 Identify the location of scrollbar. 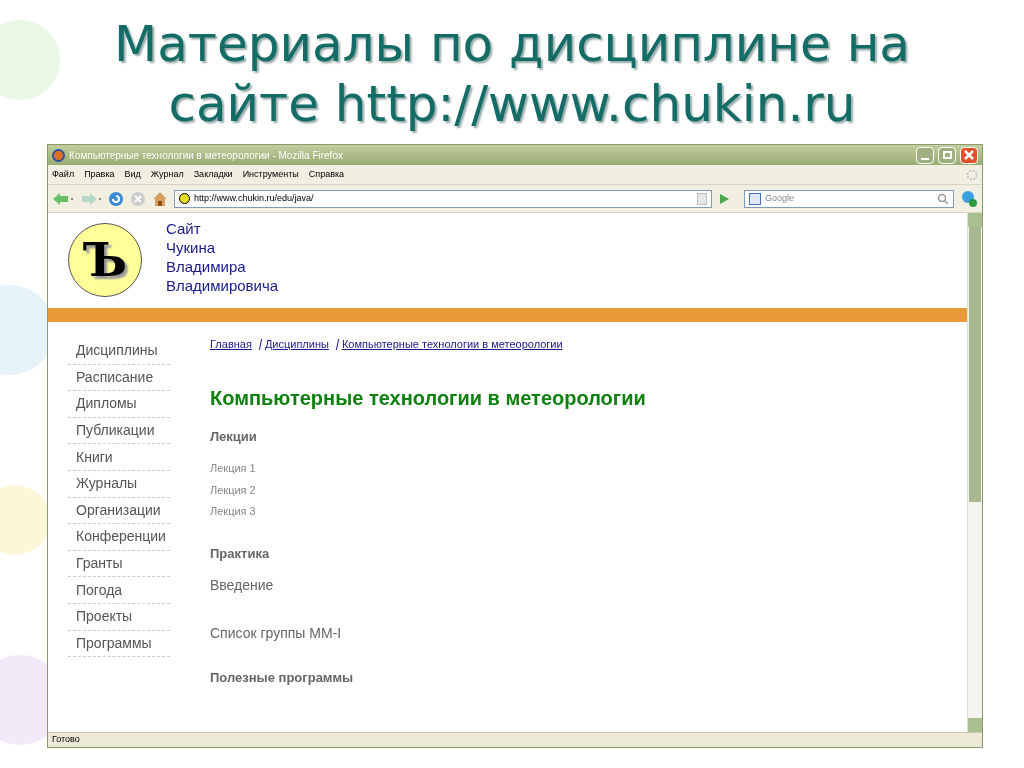
(974, 472).